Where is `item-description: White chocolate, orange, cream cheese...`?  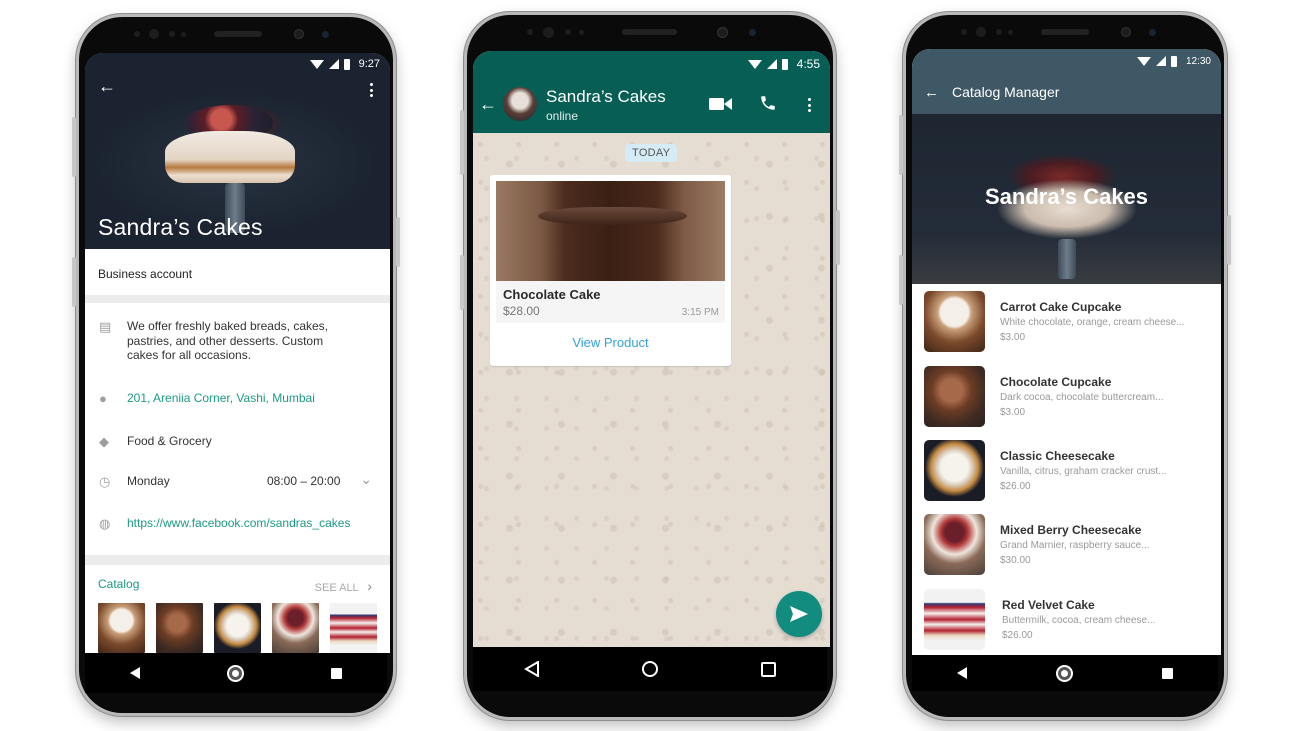
item-description: White chocolate, orange, cream cheese... is located at coordinates (1092, 322).